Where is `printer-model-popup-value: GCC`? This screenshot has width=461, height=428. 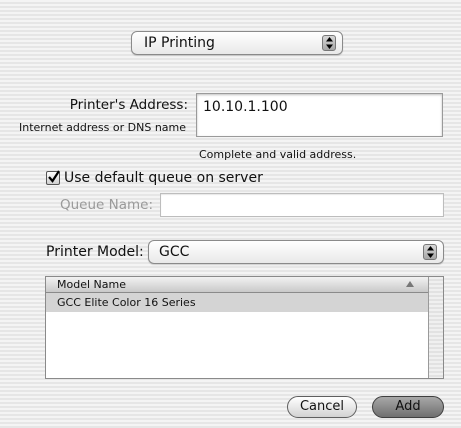 printer-model-popup-value: GCC is located at coordinates (174, 252).